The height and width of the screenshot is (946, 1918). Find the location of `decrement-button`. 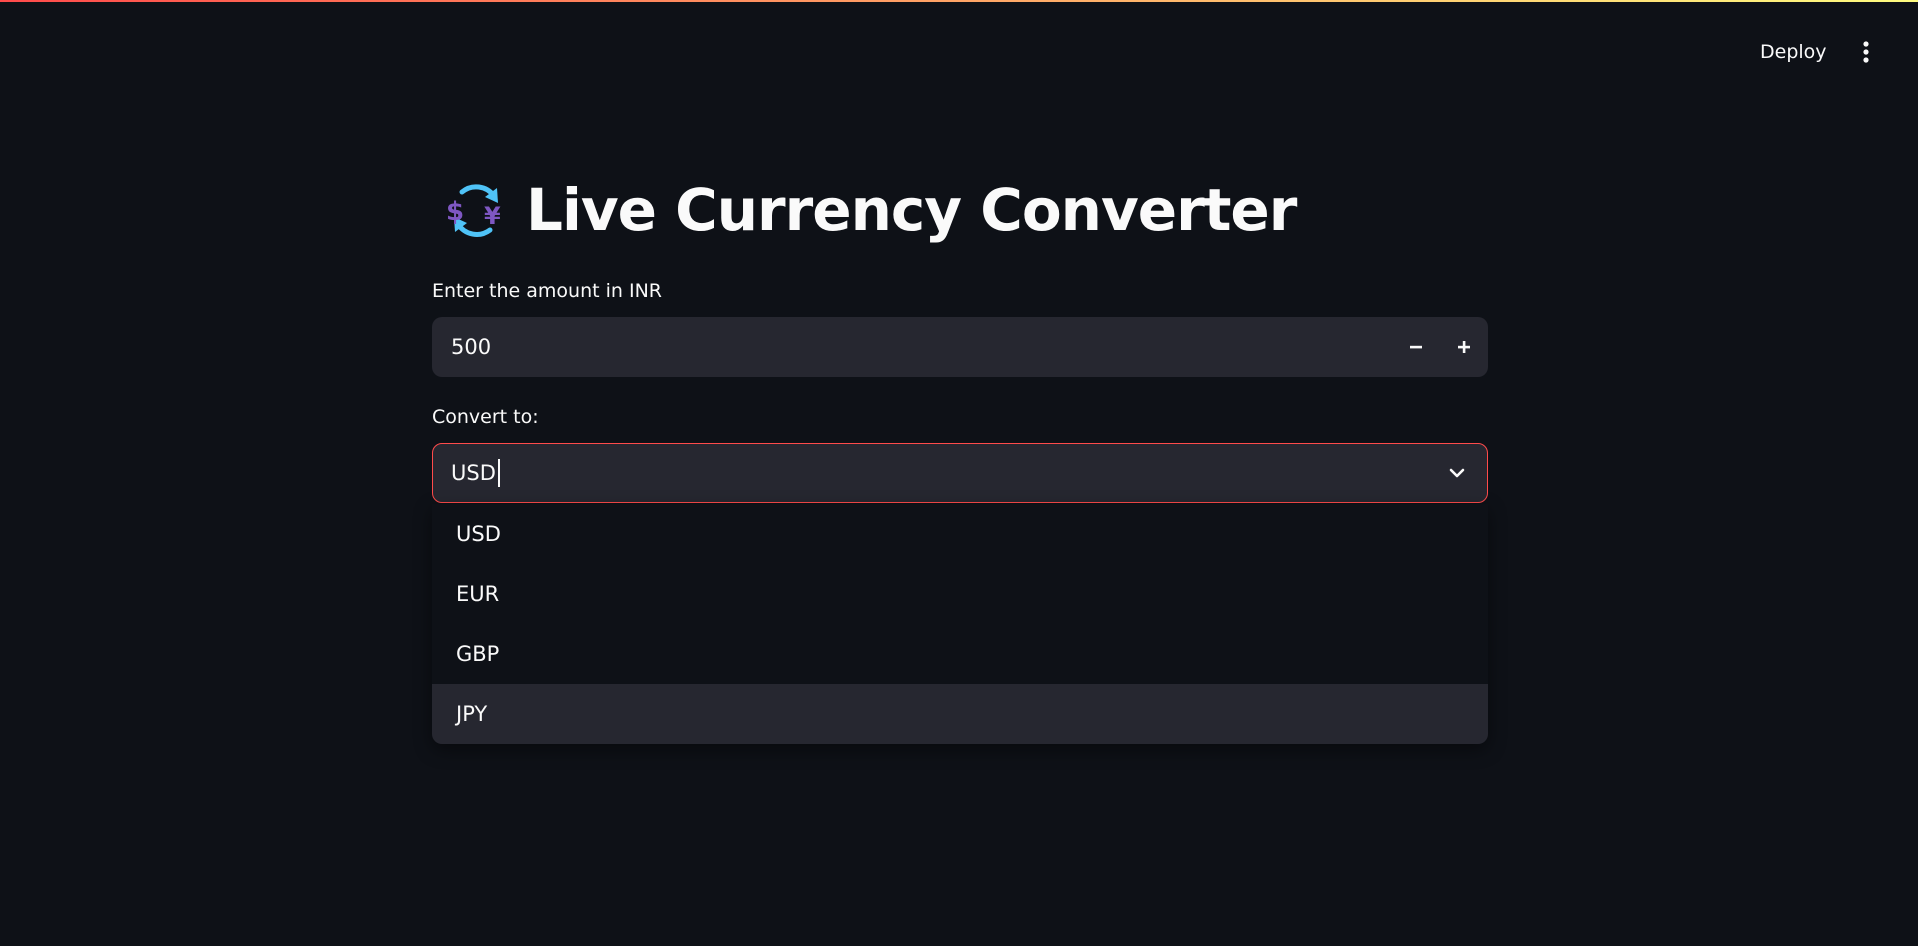

decrement-button is located at coordinates (1416, 347).